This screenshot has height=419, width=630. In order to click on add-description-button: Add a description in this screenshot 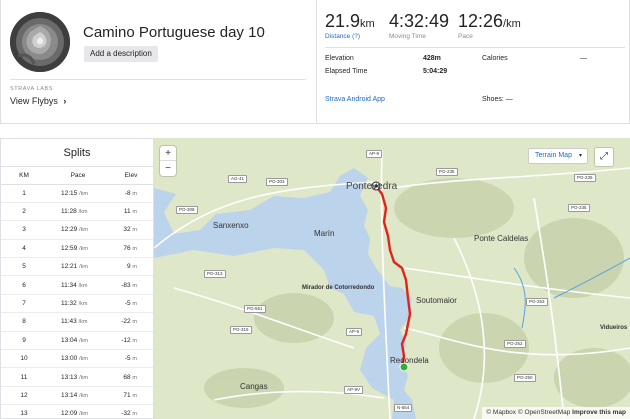, I will do `click(121, 54)`.